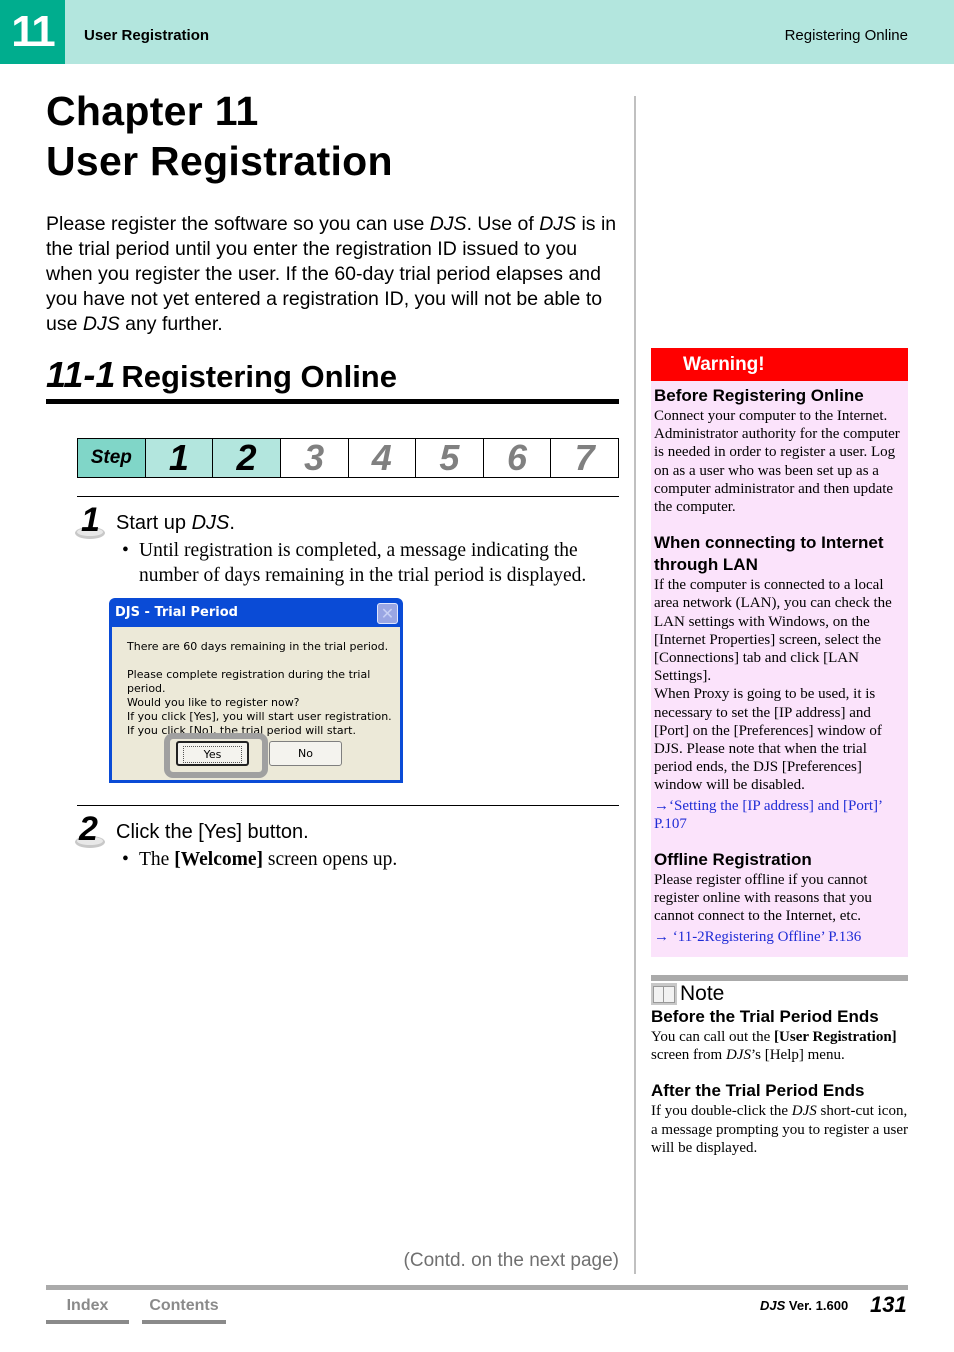 The image size is (954, 1352). I want to click on yes-button-label: Yes, so click(212, 754).